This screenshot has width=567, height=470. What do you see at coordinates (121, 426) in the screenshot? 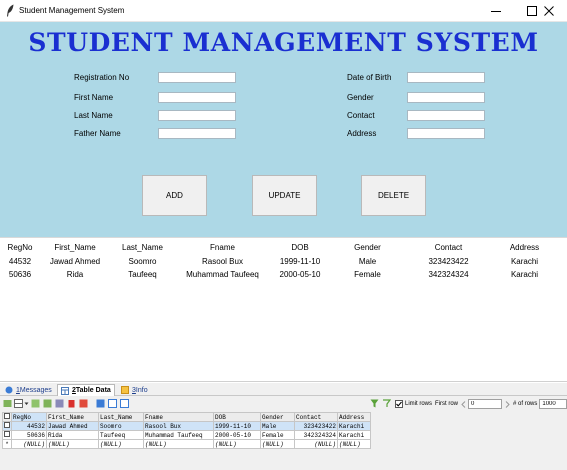
I see `grid-cell: Soomro` at bounding box center [121, 426].